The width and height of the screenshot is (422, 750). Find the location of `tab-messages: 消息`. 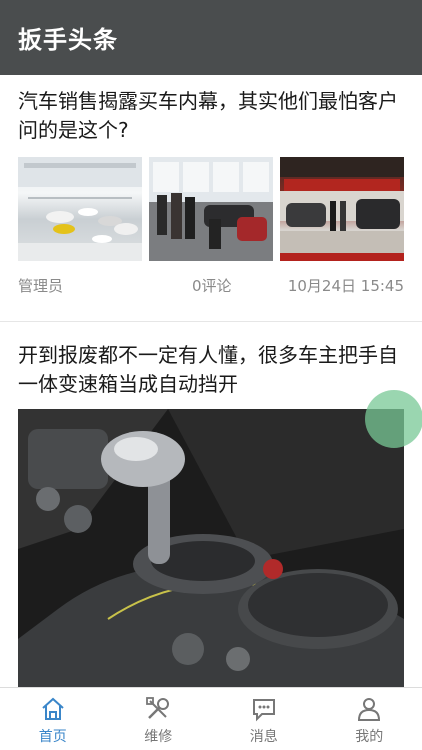

tab-messages: 消息 is located at coordinates (264, 719).